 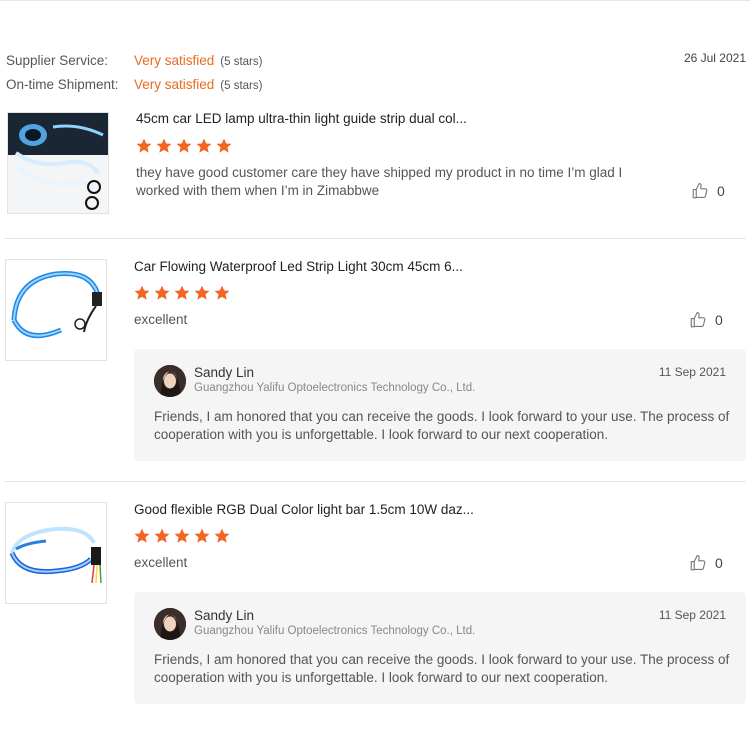 What do you see at coordinates (174, 84) in the screenshot?
I see `shipment-value: Very satisfied` at bounding box center [174, 84].